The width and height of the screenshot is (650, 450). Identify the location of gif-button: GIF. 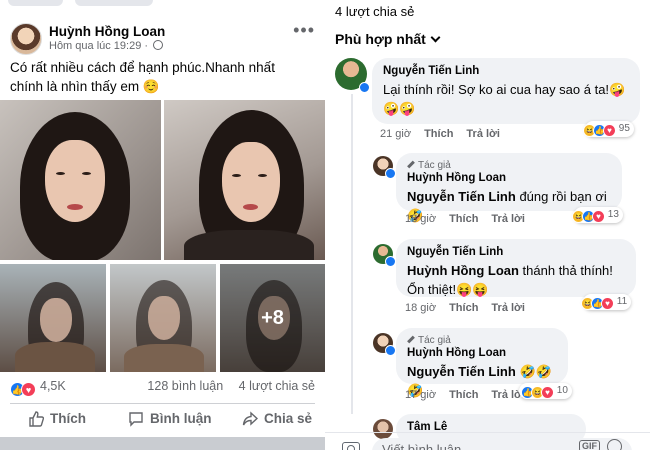
(589, 445).